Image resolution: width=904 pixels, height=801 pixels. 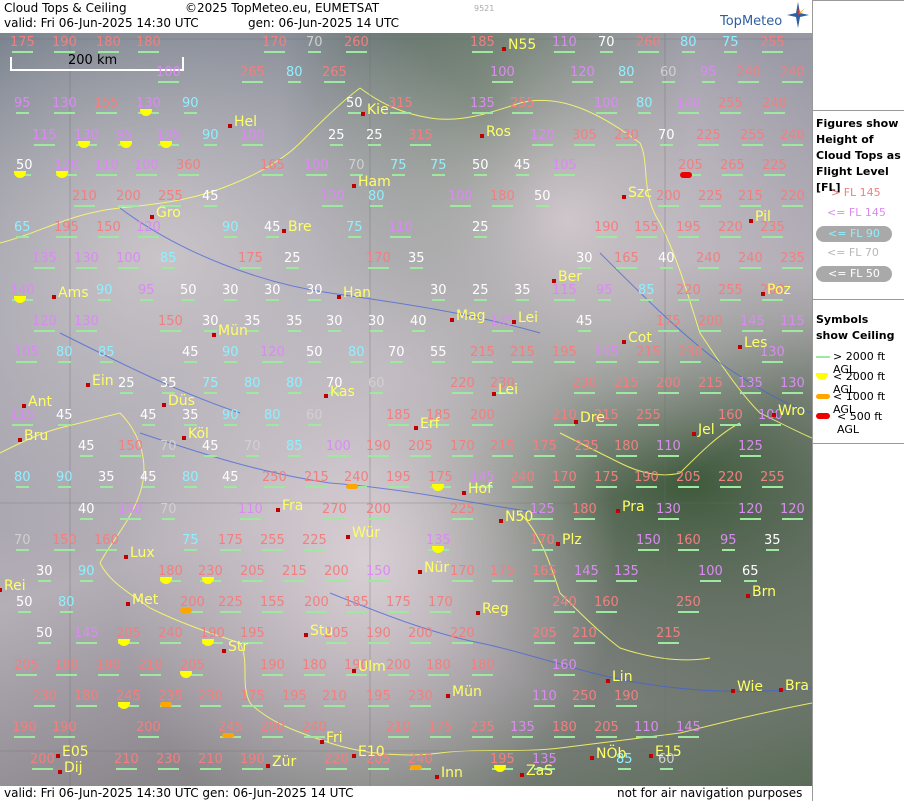 What do you see at coordinates (792, 385) in the screenshot?
I see `cloud-top-value: 130` at bounding box center [792, 385].